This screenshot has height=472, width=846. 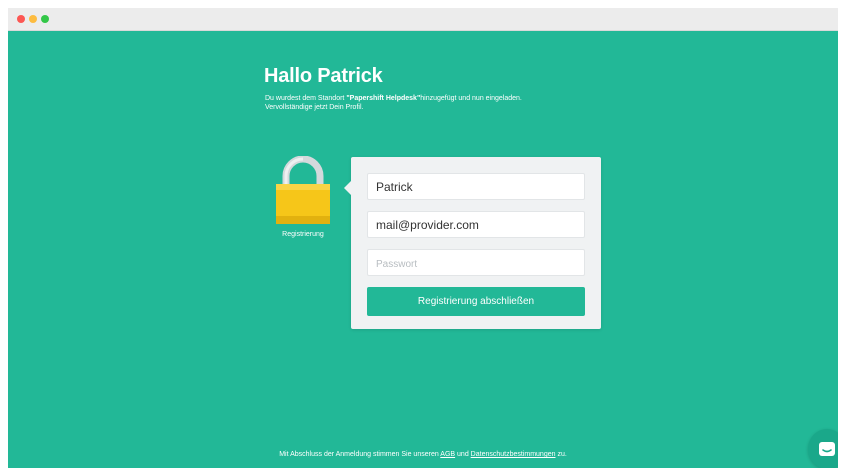 I want to click on registration-form: Registrierung abschließen, so click(x=472, y=243).